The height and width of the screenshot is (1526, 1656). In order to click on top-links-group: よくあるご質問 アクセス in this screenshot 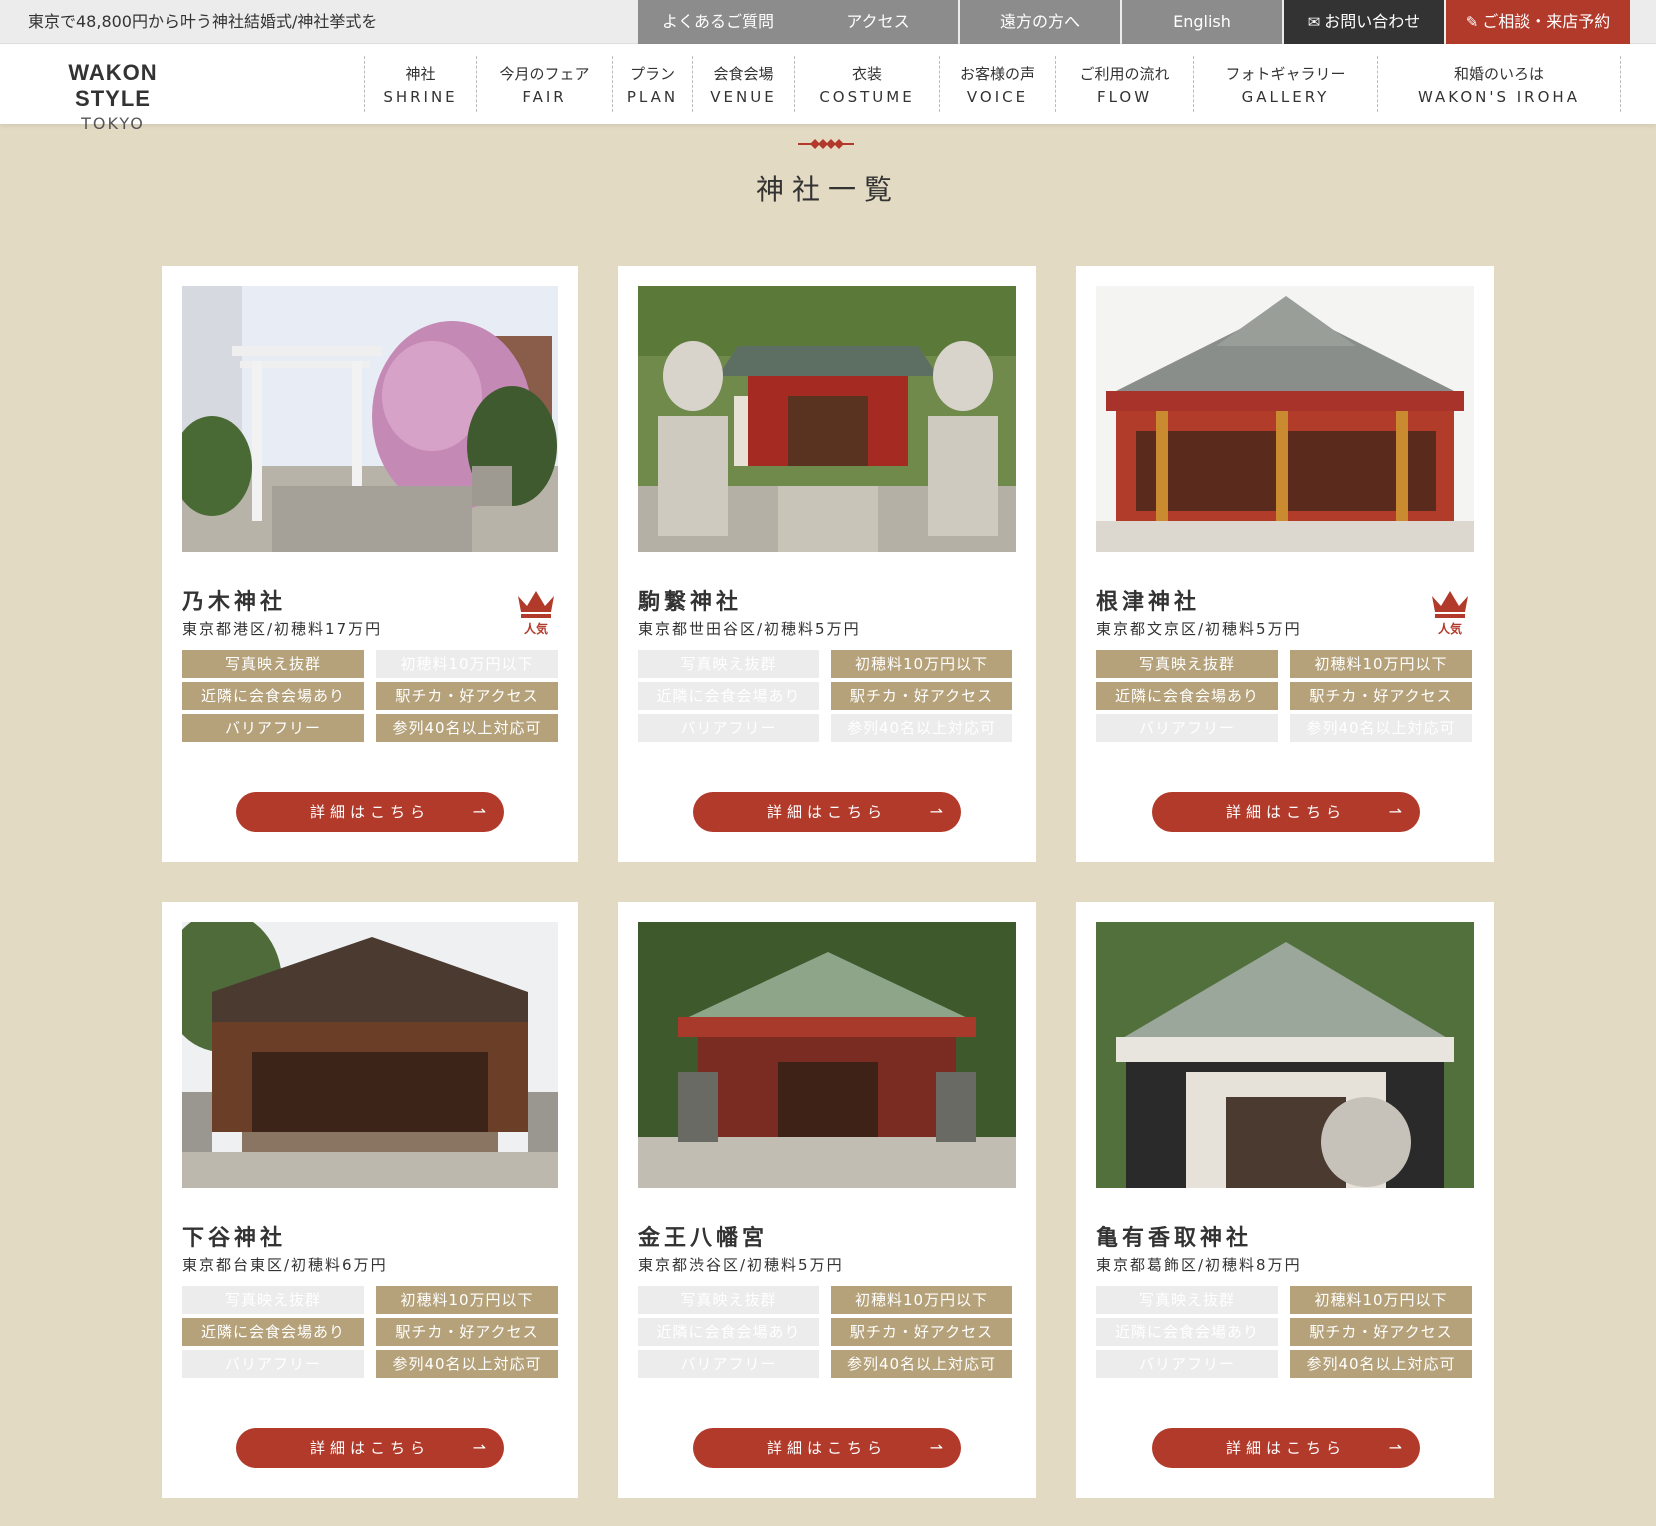, I will do `click(798, 22)`.